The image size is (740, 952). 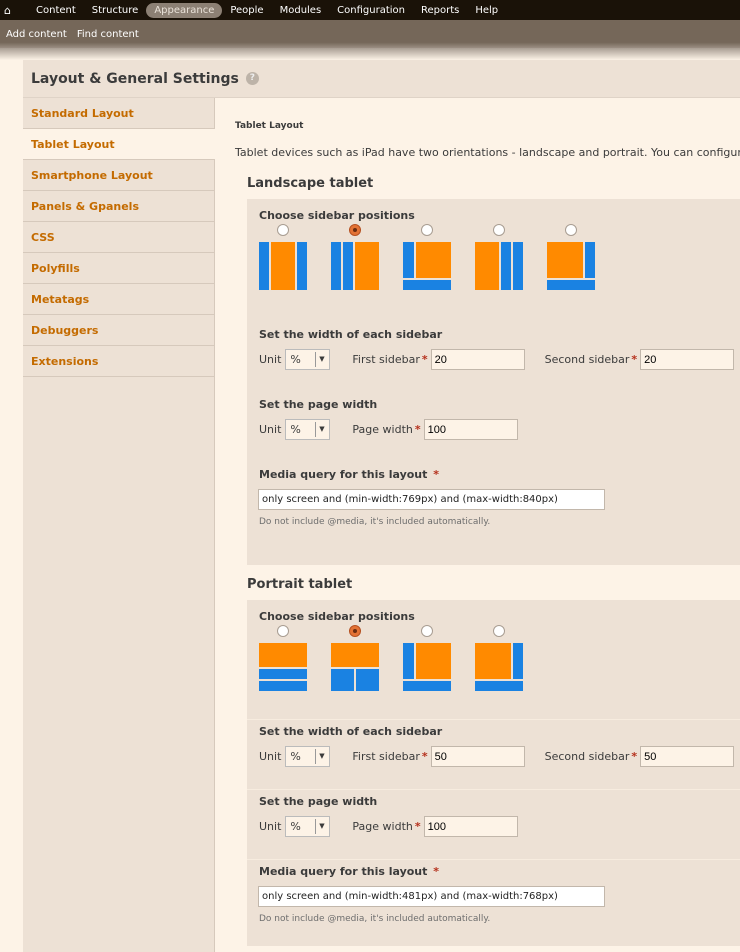 What do you see at coordinates (119, 144) in the screenshot?
I see `vtab-tablet-layout: Tablet Layout` at bounding box center [119, 144].